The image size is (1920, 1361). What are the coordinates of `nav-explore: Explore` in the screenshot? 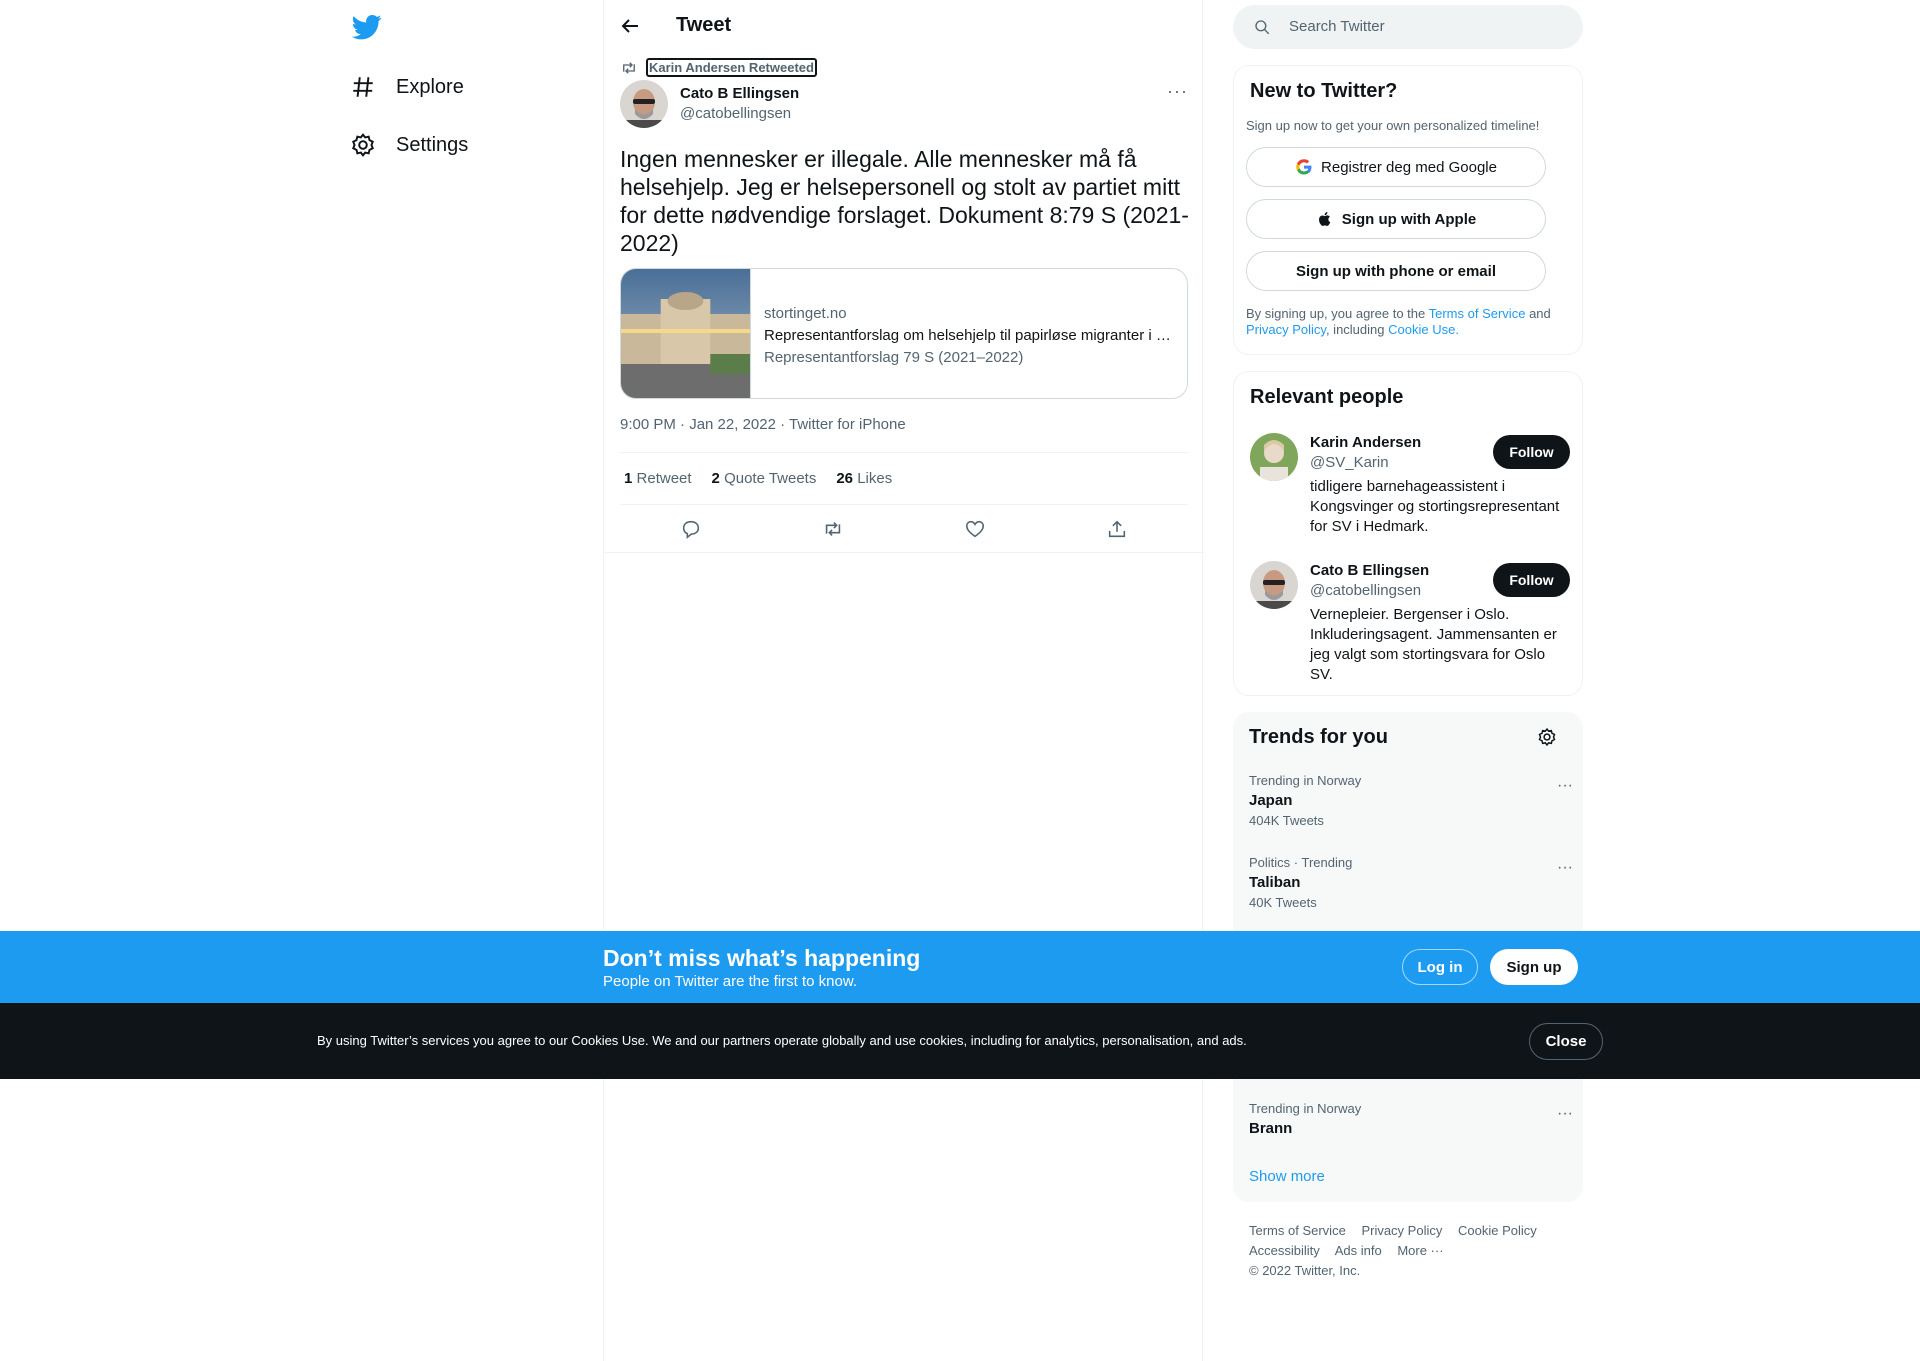 It's located at (407, 87).